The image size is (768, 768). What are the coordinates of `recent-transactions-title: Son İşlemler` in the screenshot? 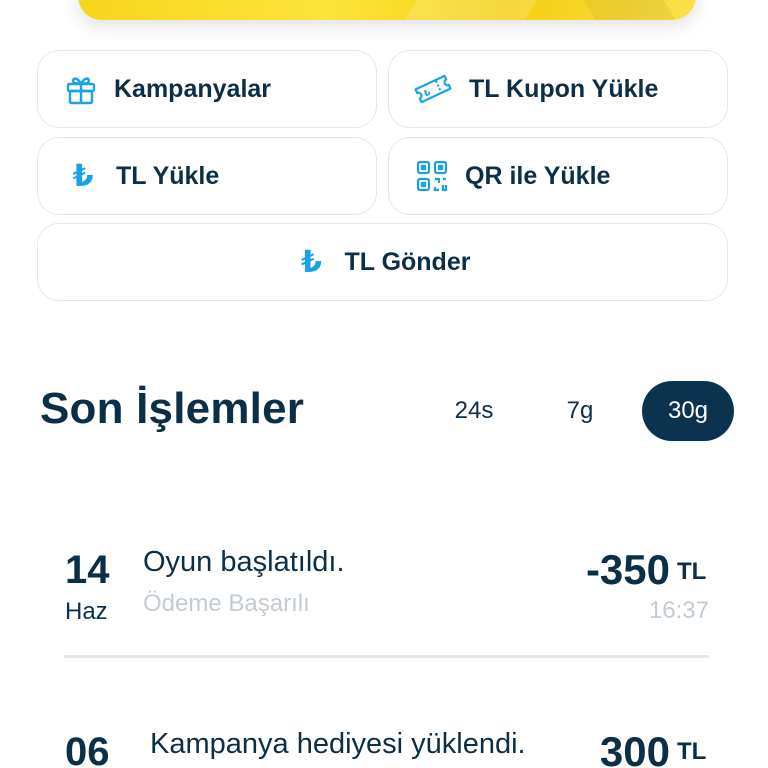 It's located at (172, 408).